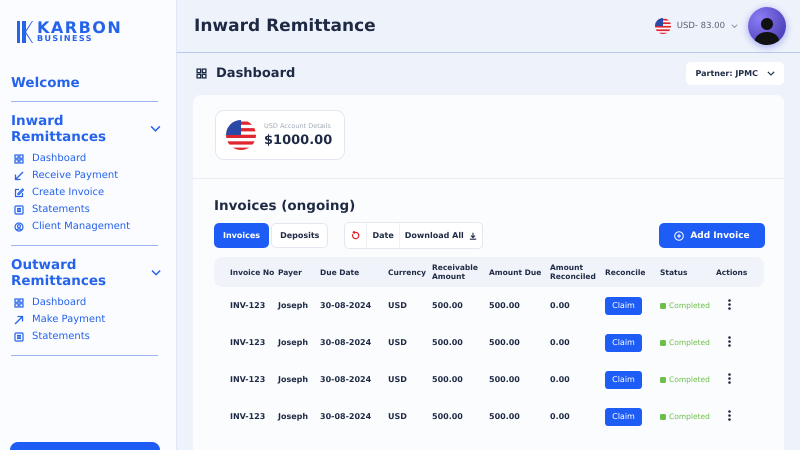 The image size is (800, 450). Describe the element at coordinates (45, 83) in the screenshot. I see `welcome-link: Welcome` at that location.